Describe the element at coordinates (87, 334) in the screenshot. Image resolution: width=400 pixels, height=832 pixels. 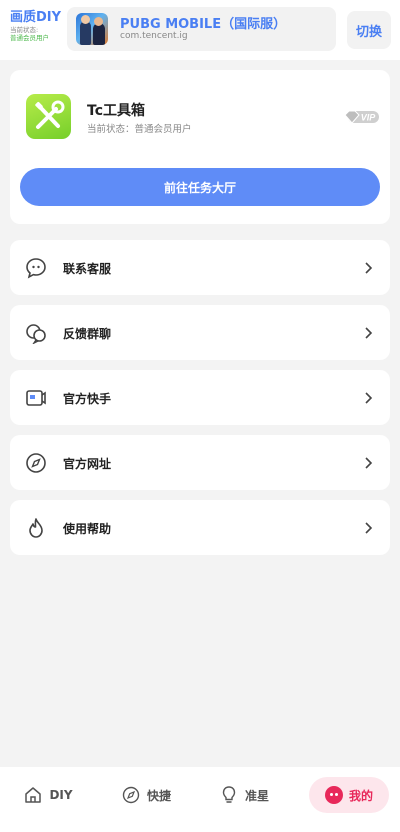
I see `menu-label: 反馈群聊` at that location.